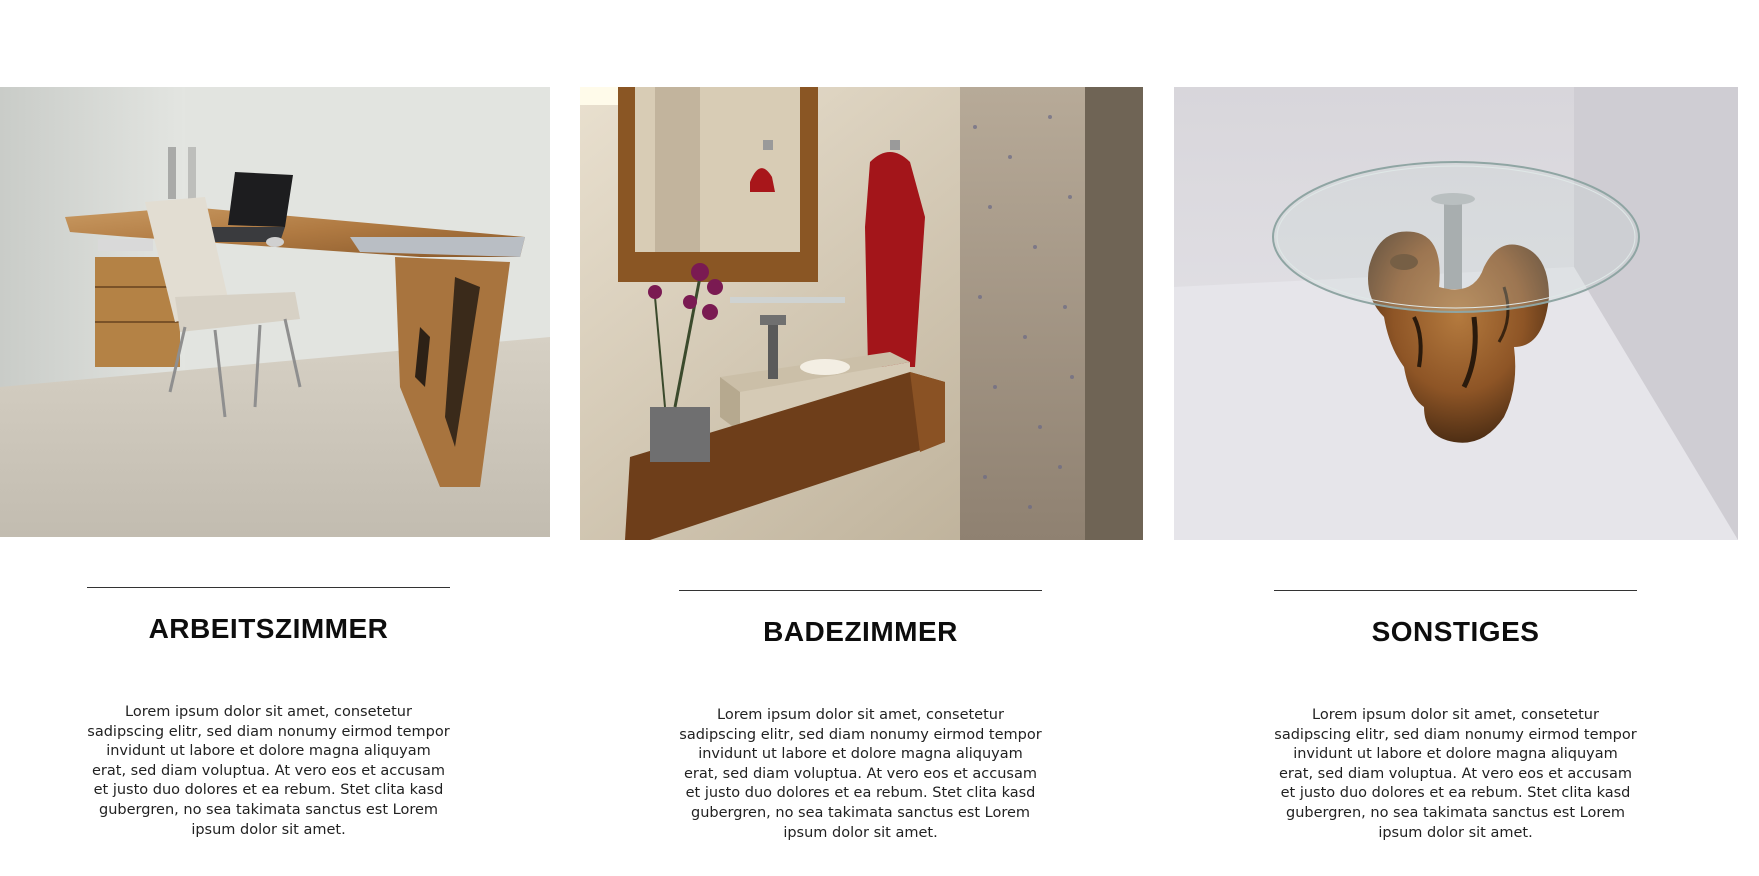 The height and width of the screenshot is (876, 1759). What do you see at coordinates (860, 632) in the screenshot?
I see `category-title: BADEZIMMER` at bounding box center [860, 632].